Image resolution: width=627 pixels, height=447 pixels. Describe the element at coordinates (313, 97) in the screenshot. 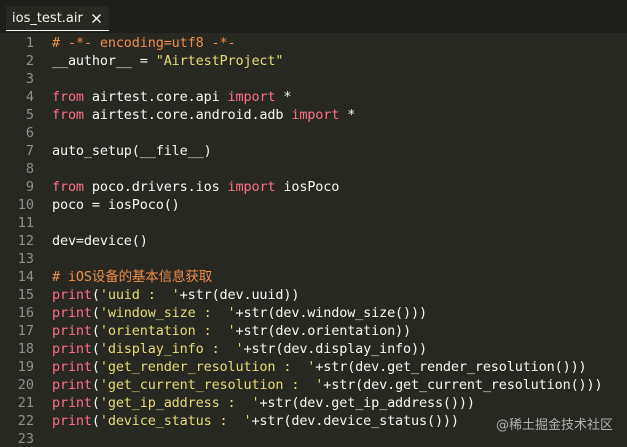

I see `code-line: 4 from airtest.core.api import *` at that location.